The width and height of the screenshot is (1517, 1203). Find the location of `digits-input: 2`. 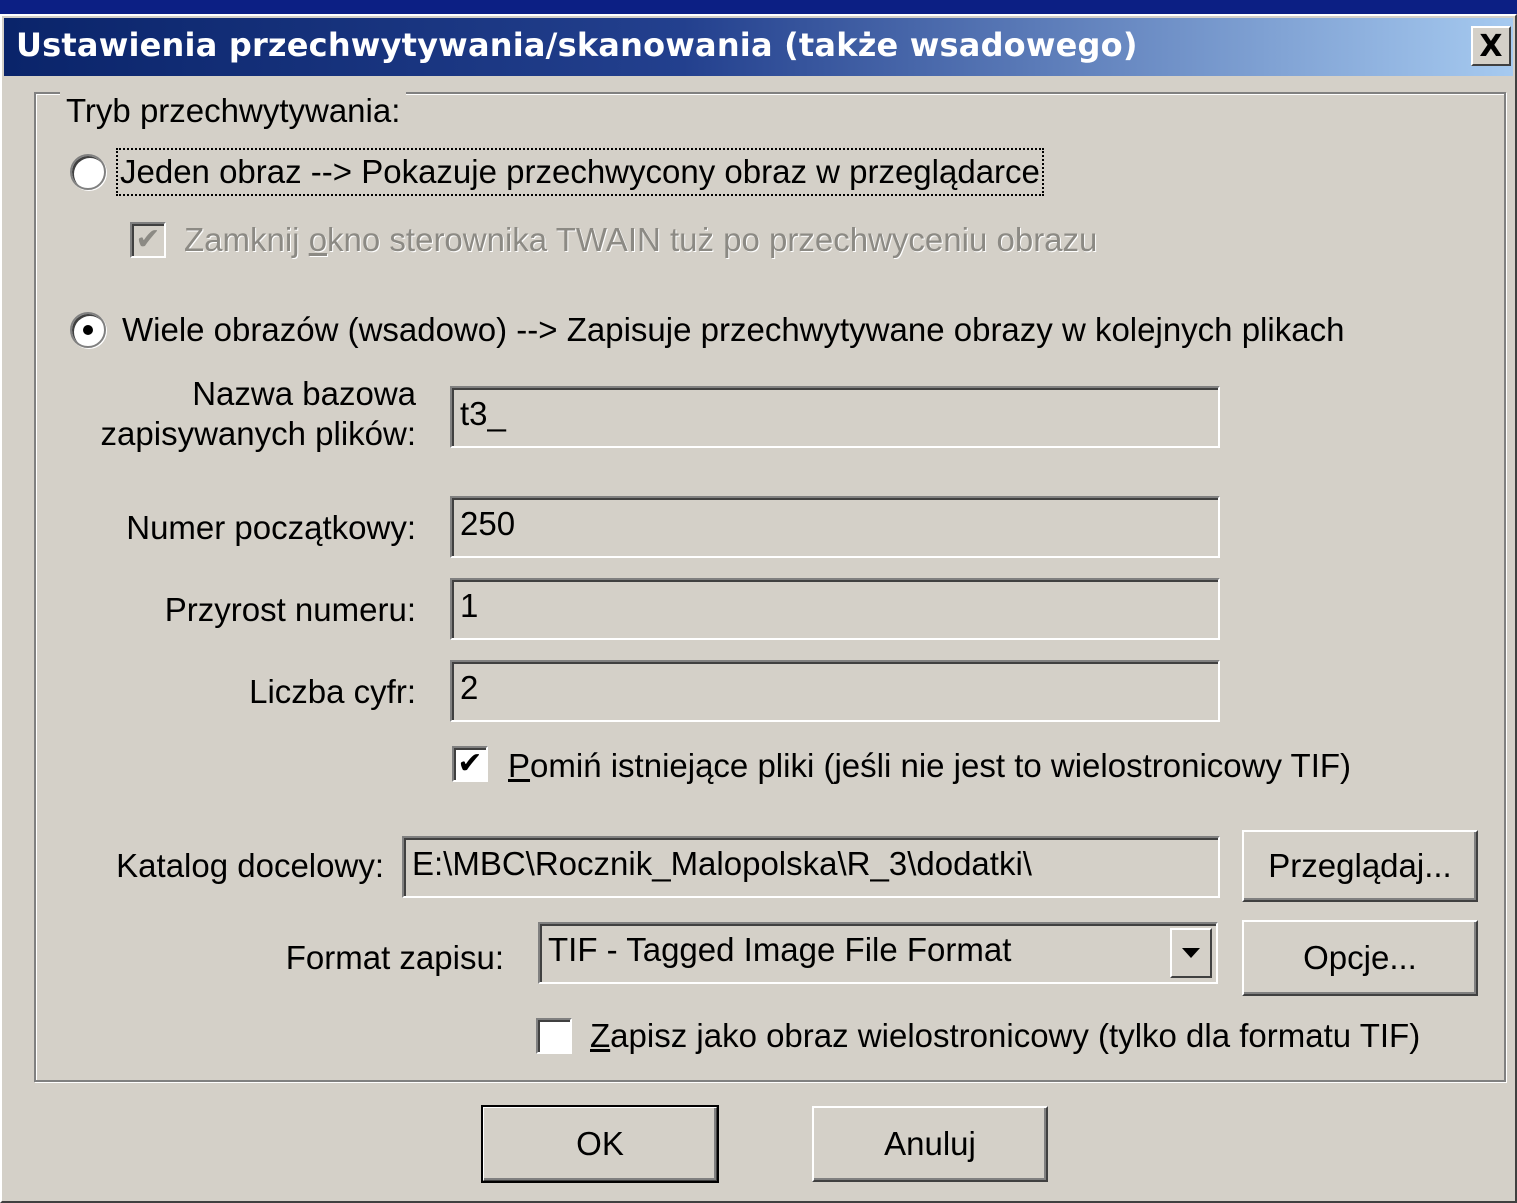

digits-input: 2 is located at coordinates (835, 691).